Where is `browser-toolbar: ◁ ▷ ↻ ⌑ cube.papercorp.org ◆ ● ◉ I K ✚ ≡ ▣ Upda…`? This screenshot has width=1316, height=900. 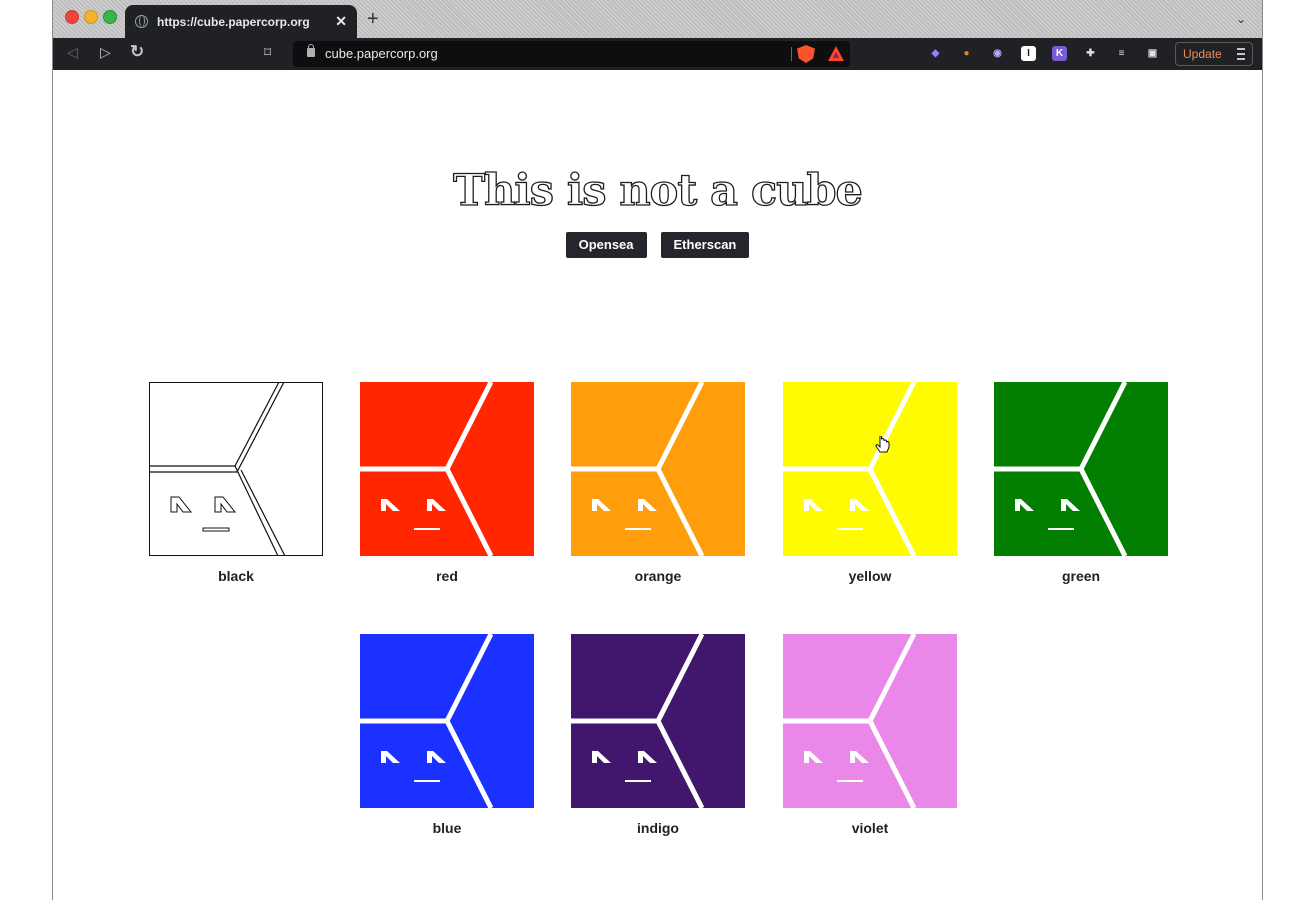 browser-toolbar: ◁ ▷ ↻ ⌑ cube.papercorp.org ◆ ● ◉ I K ✚ ≡ ▣ Upda… is located at coordinates (657, 54).